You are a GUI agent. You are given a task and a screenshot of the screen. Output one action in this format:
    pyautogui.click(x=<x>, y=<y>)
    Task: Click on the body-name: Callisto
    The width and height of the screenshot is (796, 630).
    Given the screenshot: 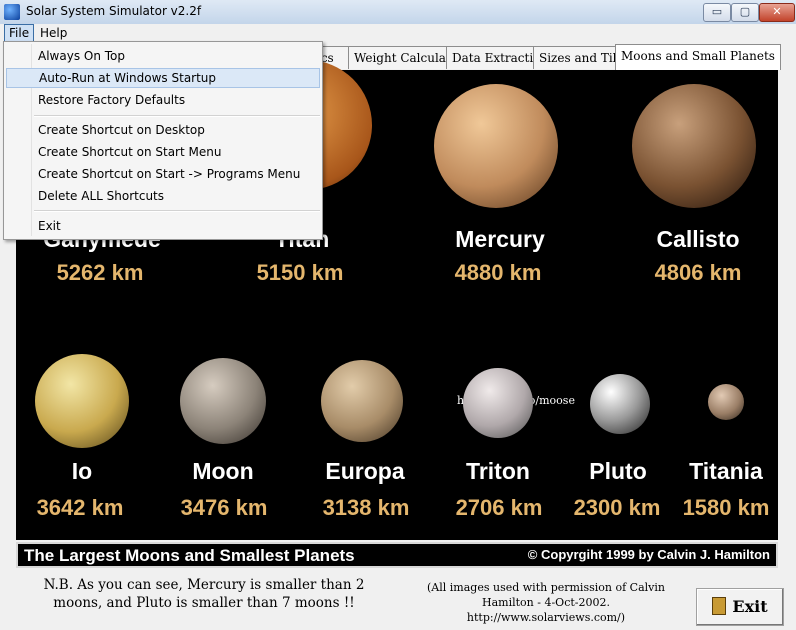 What is the action you would take?
    pyautogui.click(x=698, y=239)
    